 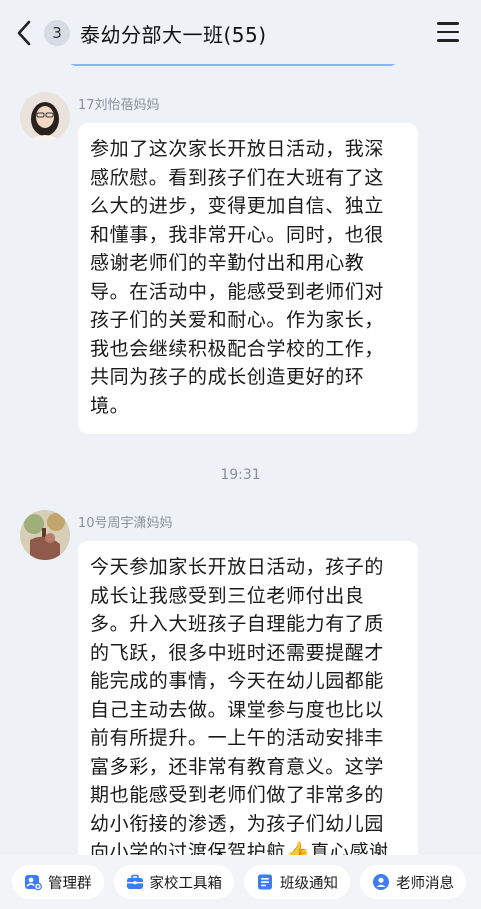 I want to click on sender-name: 10号周宇潇妈妈, so click(x=125, y=523).